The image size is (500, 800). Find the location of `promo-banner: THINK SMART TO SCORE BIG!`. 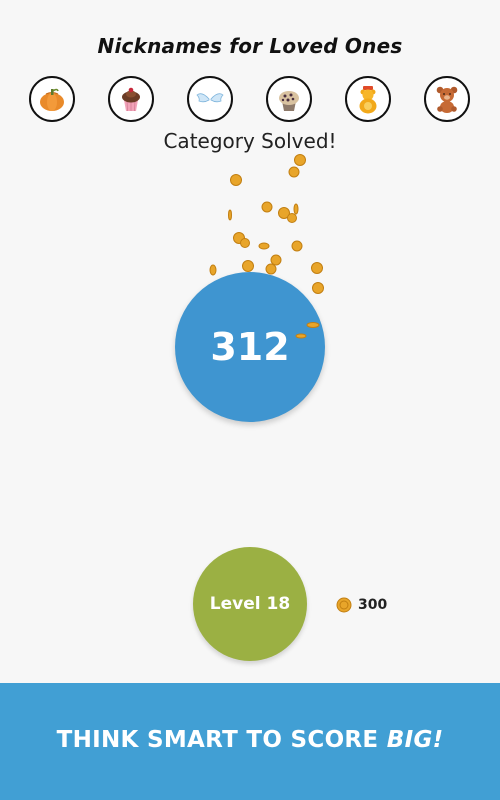

promo-banner: THINK SMART TO SCORE BIG! is located at coordinates (250, 741).